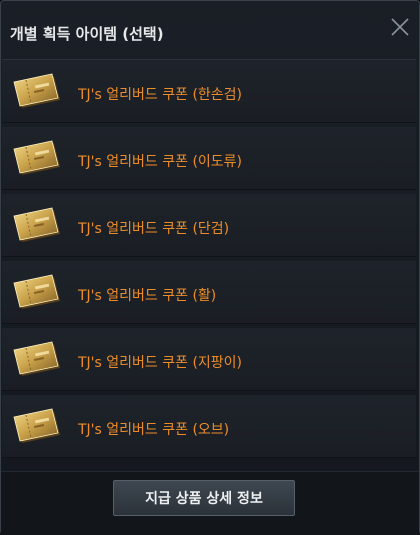 The width and height of the screenshot is (420, 535). What do you see at coordinates (210, 27) in the screenshot?
I see `dialog-header: 개별 획득 아이템 (선택)` at bounding box center [210, 27].